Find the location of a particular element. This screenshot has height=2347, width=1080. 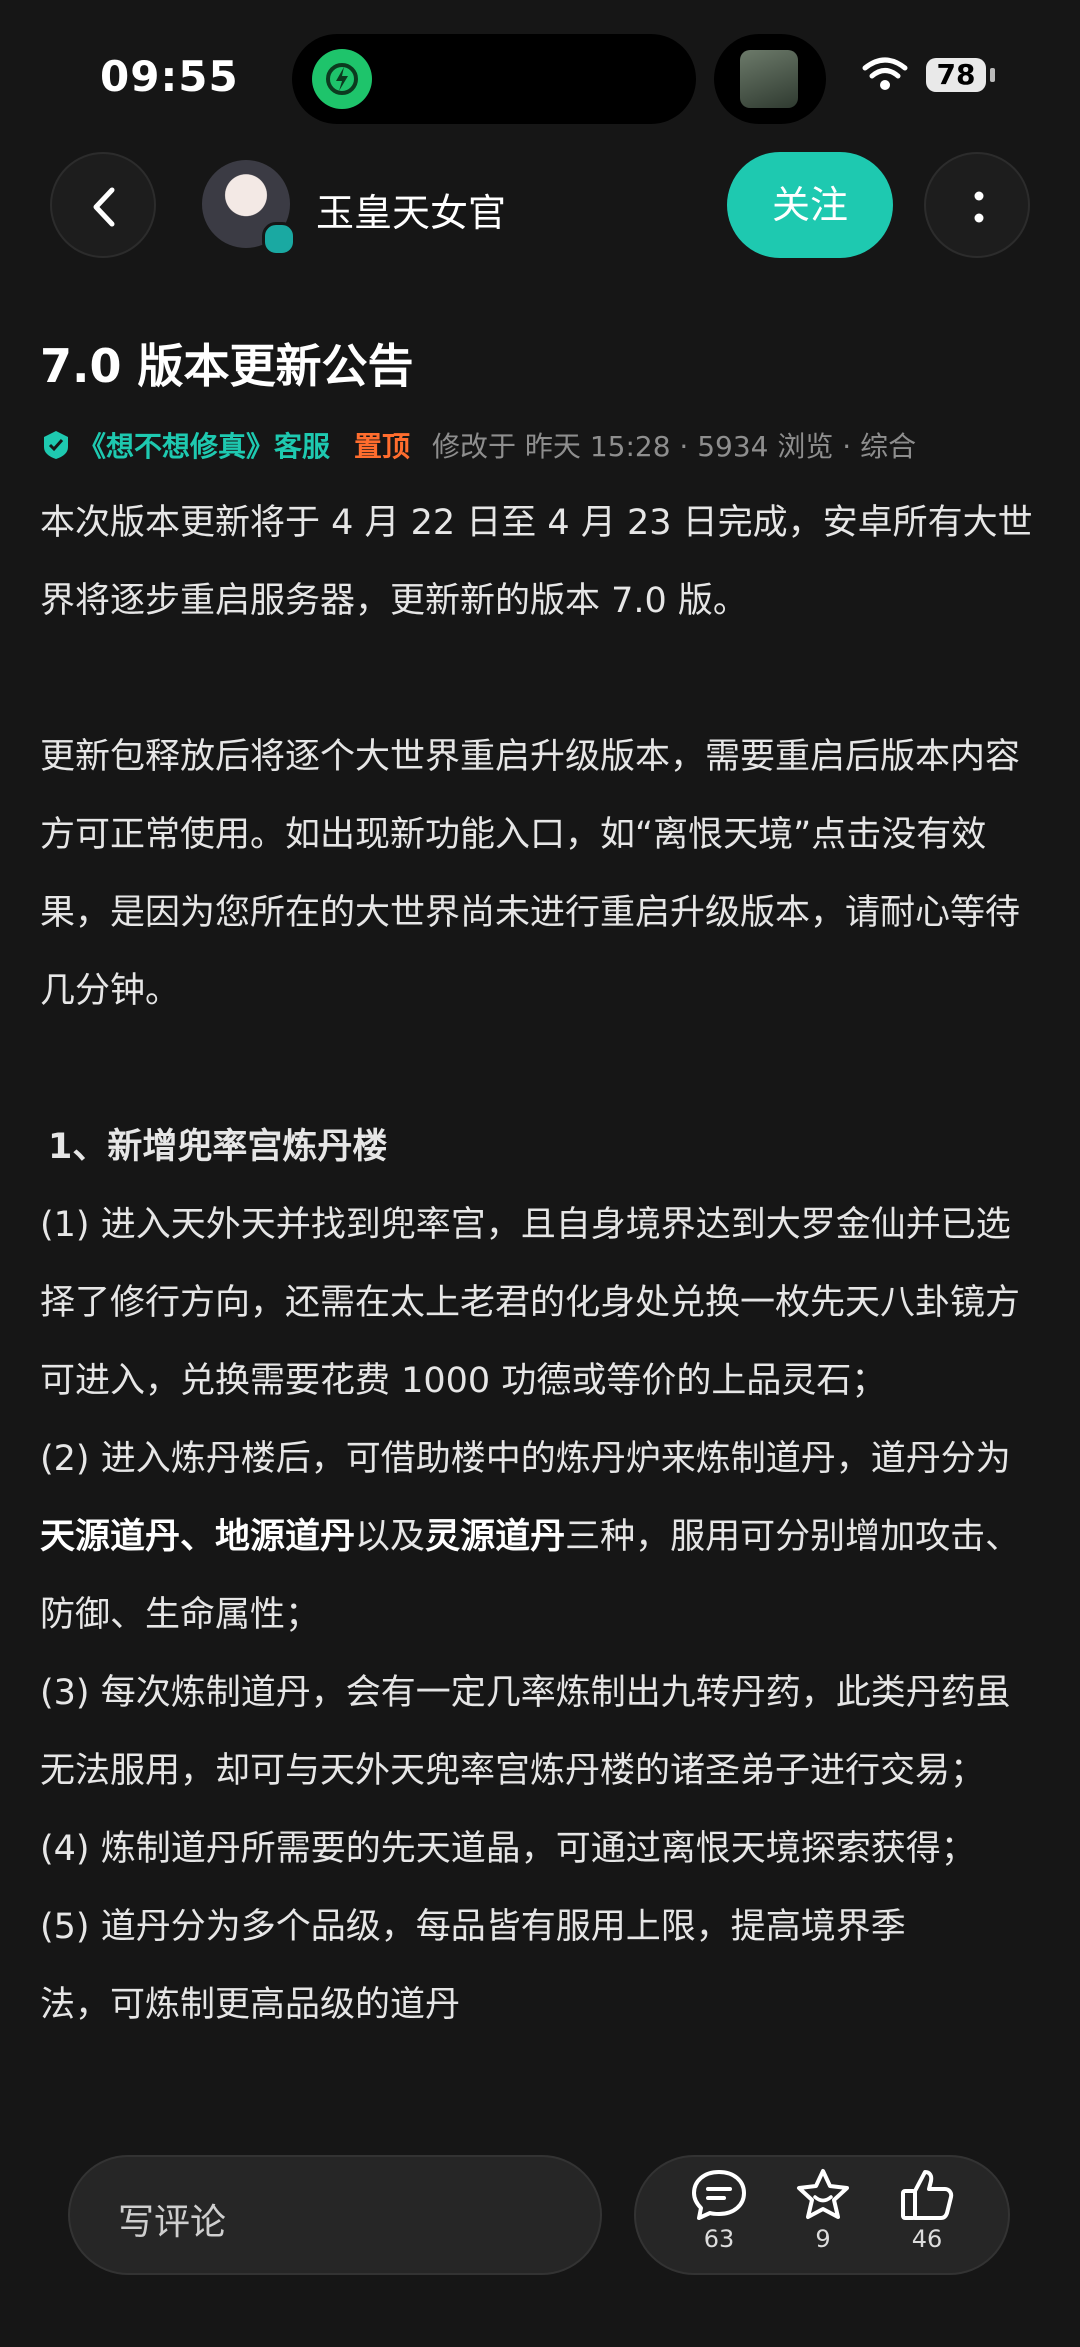

star-icon is located at coordinates (823, 2194).